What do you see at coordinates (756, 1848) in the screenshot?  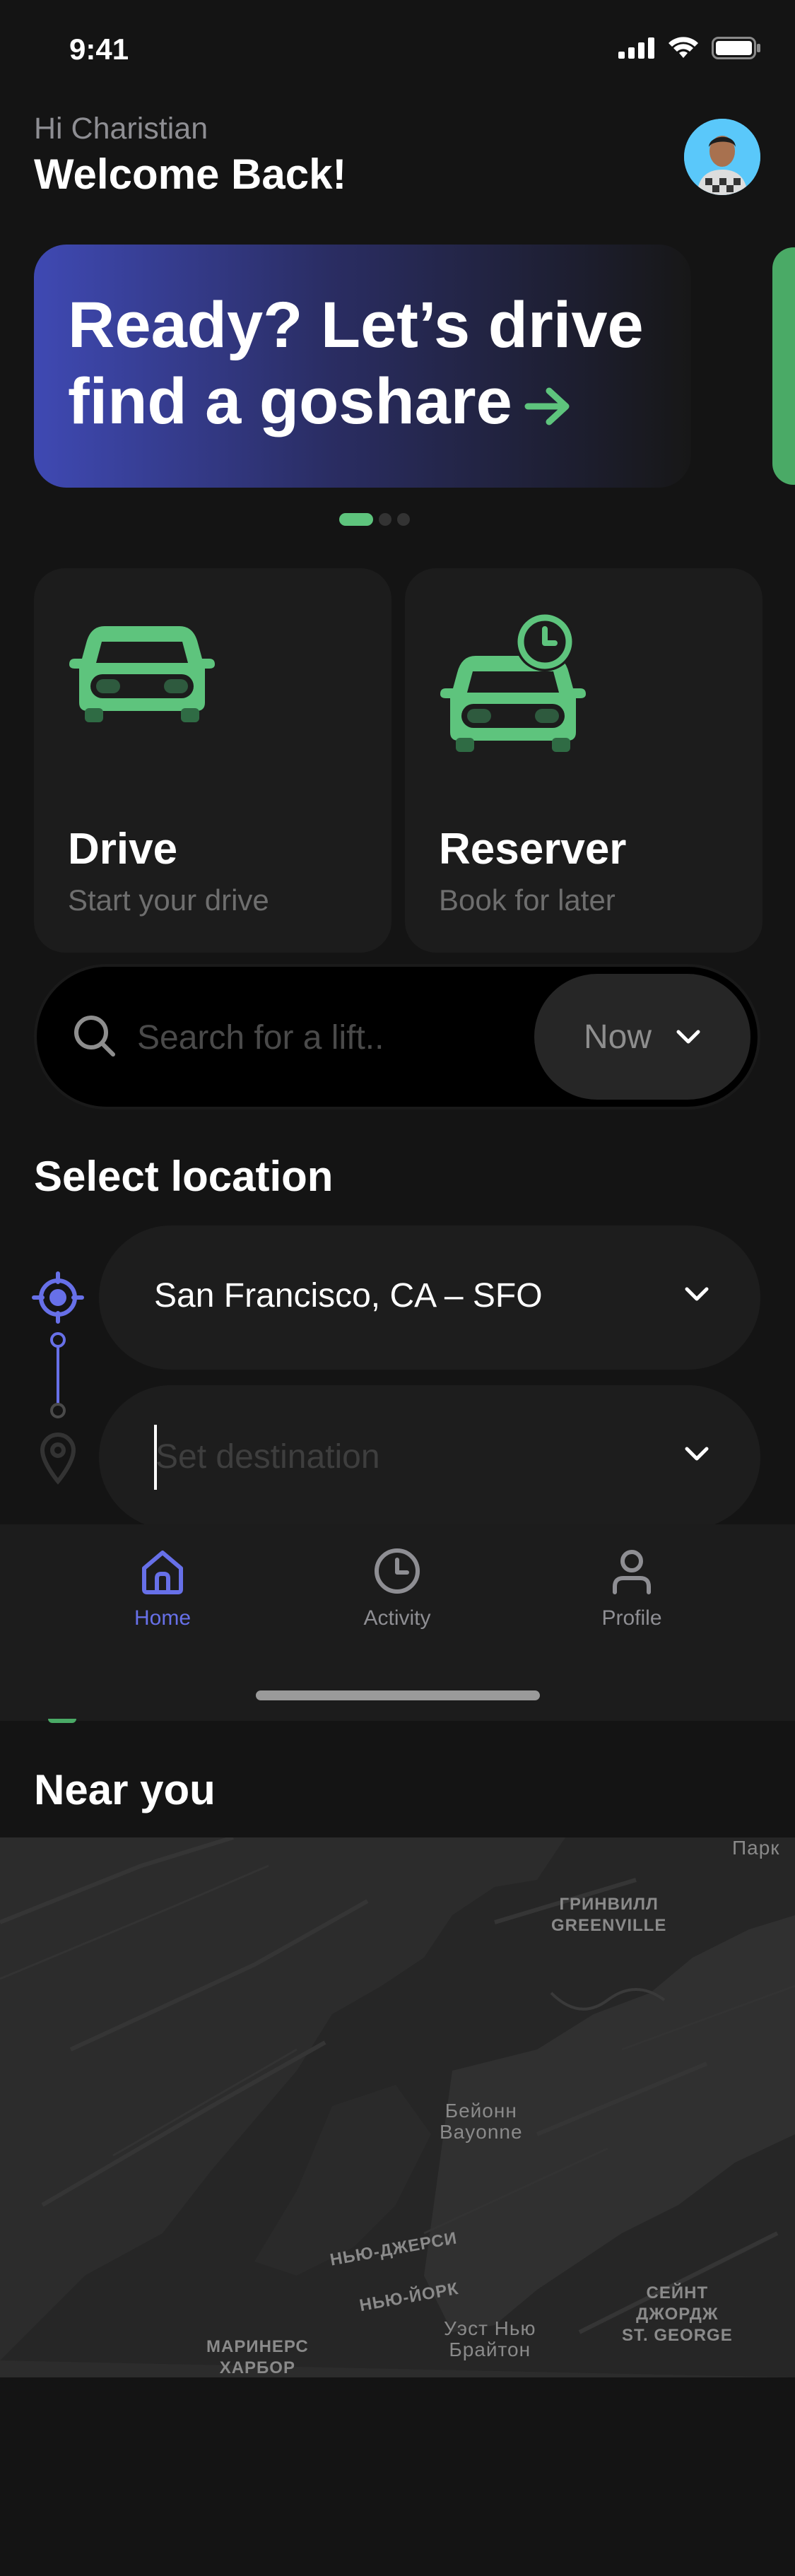 I see `map-label-park: Парк` at bounding box center [756, 1848].